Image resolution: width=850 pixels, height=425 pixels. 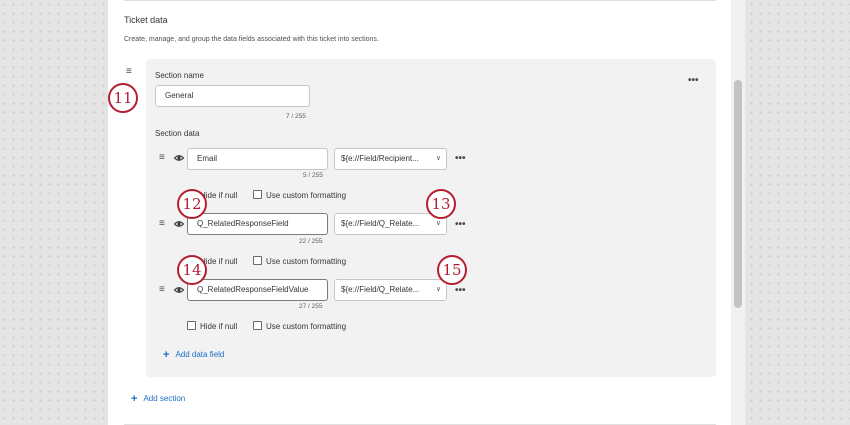 I want to click on add-section-button: + Add section, so click(x=158, y=399).